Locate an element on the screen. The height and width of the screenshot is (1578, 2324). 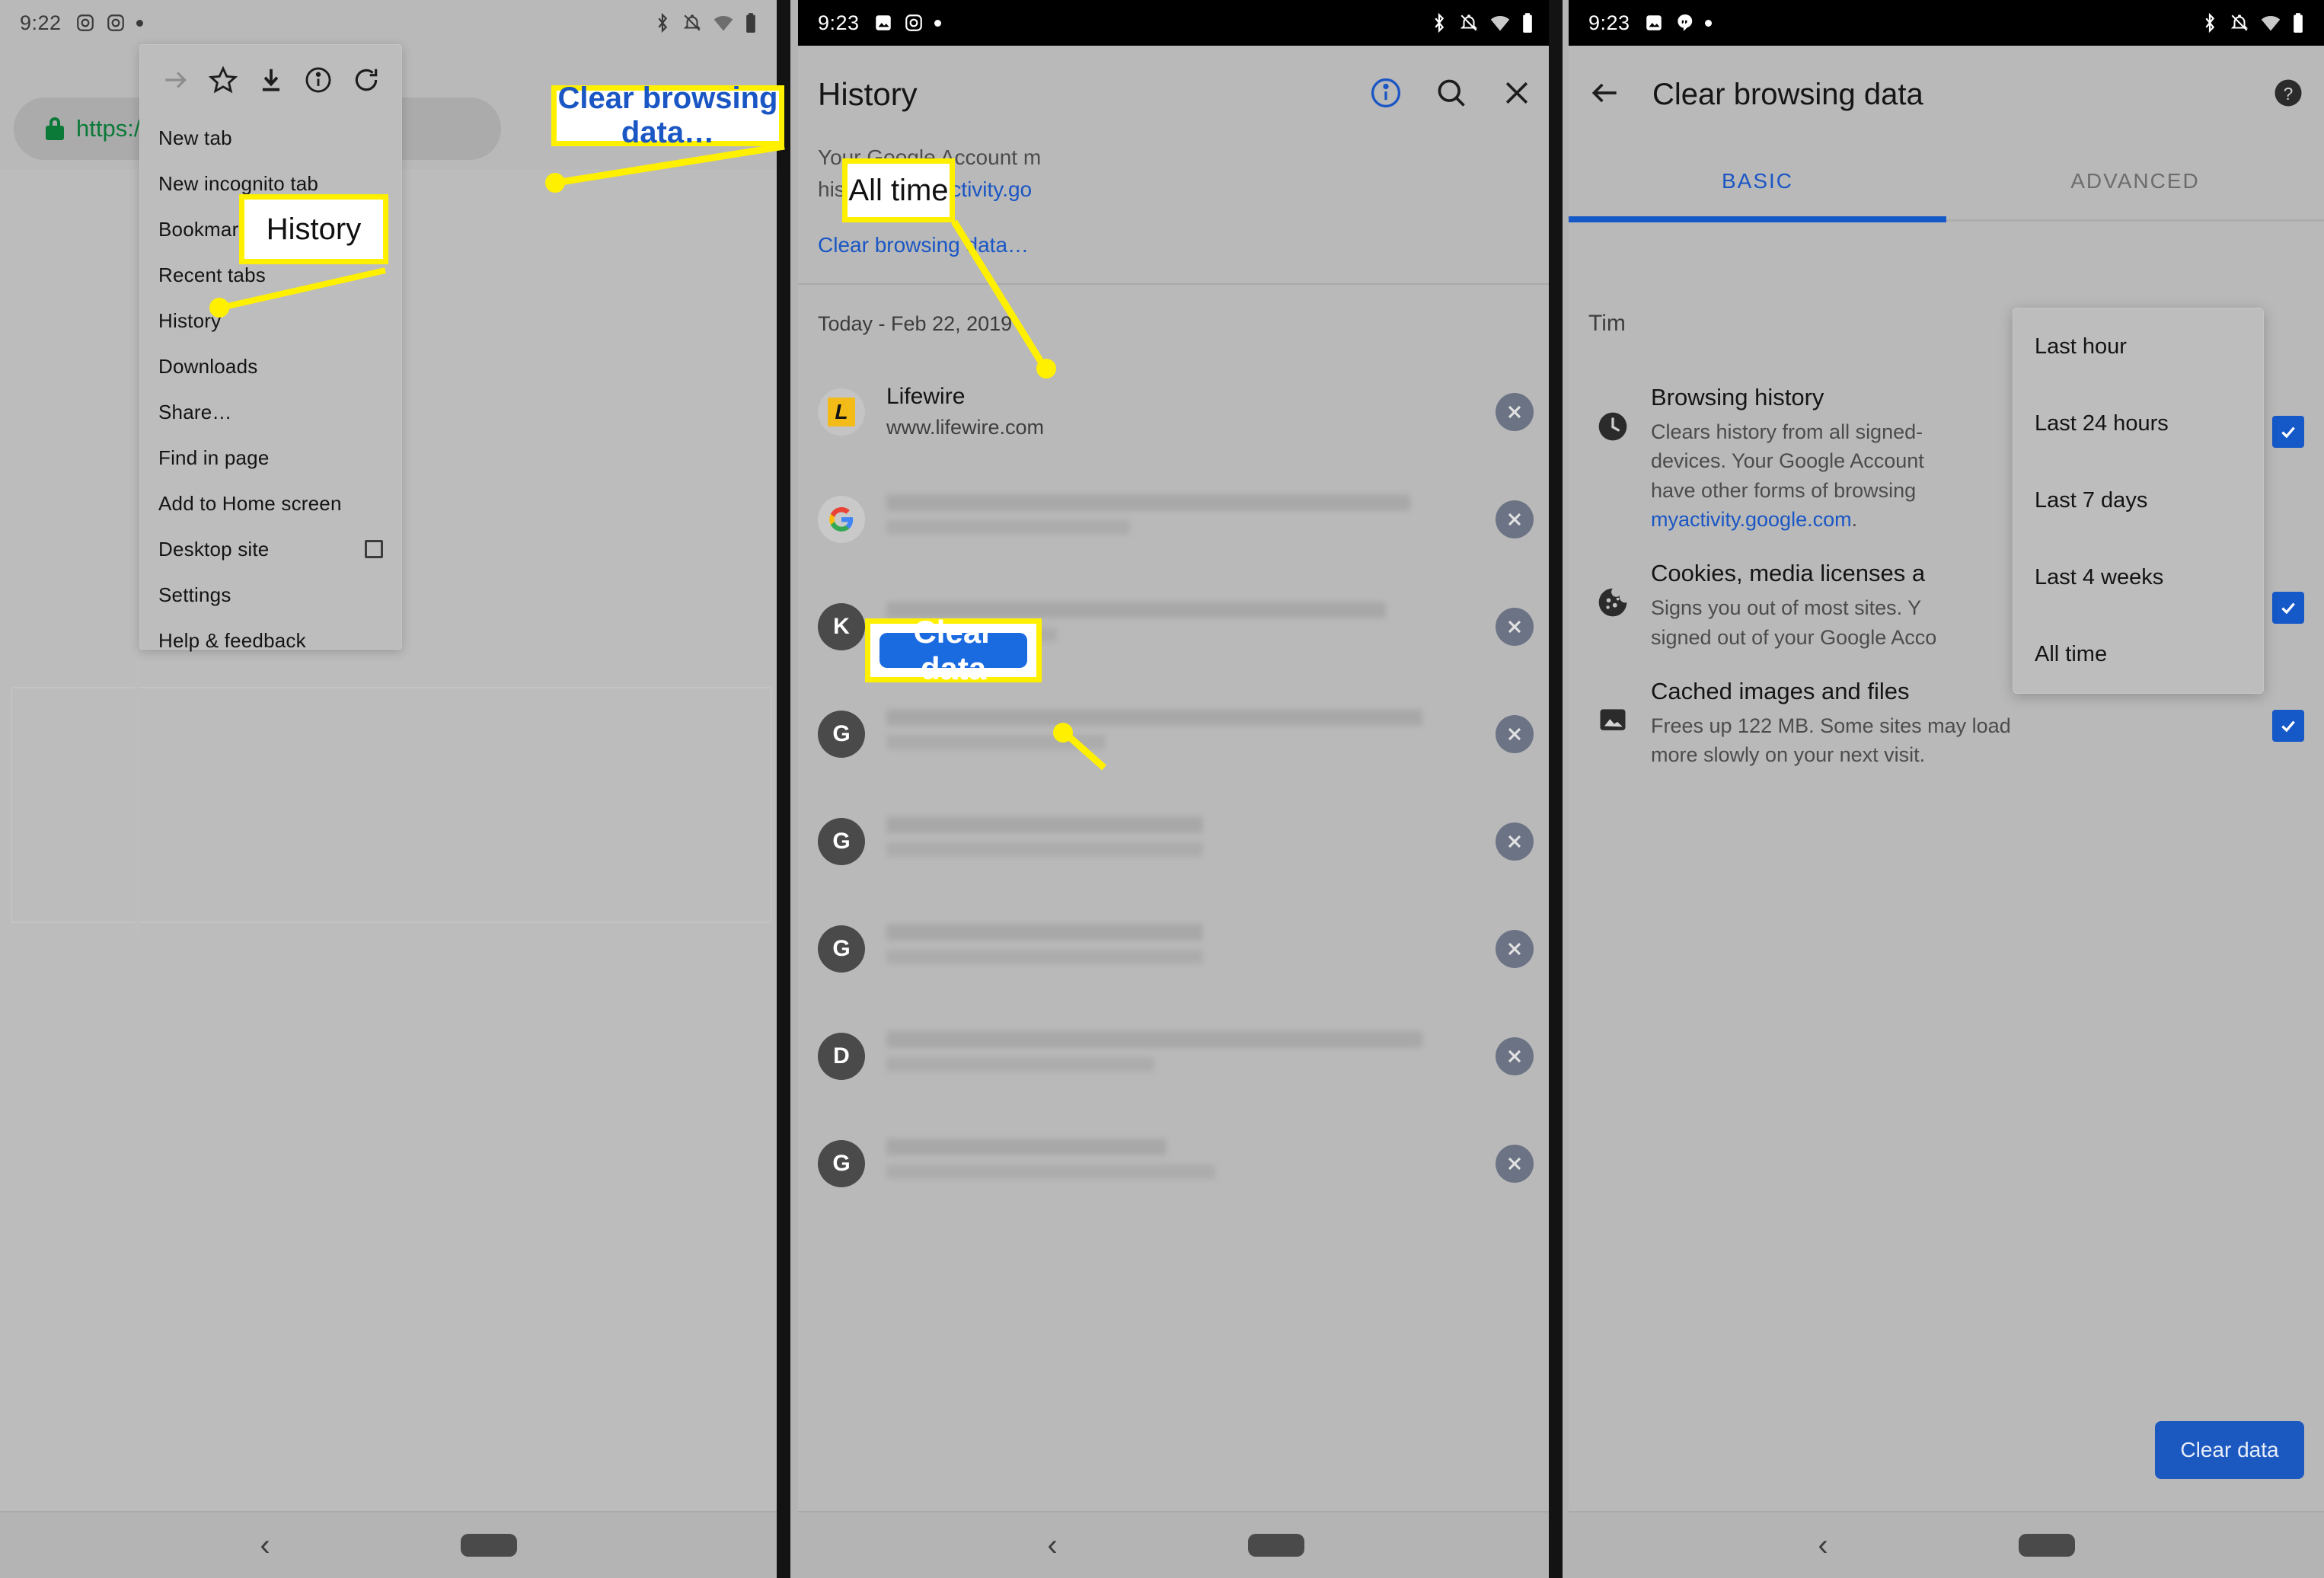
tab-active-indicator is located at coordinates (1757, 219).